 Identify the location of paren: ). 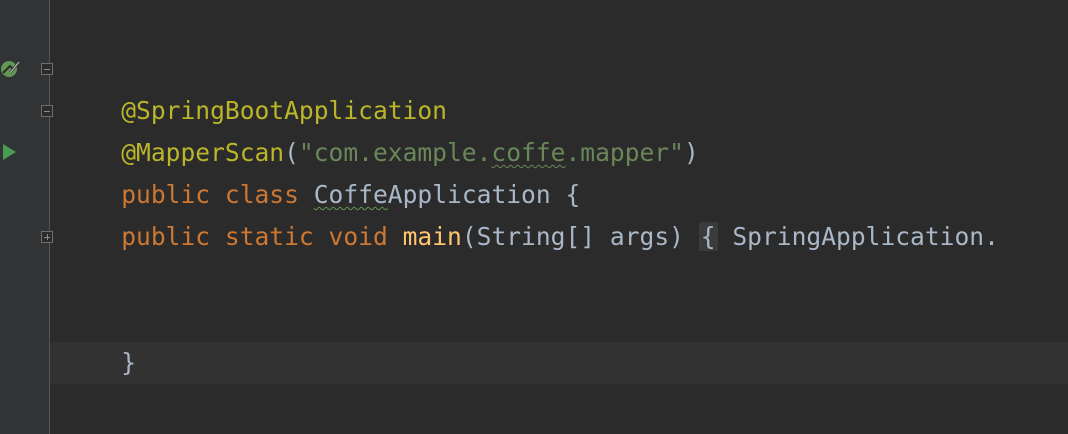
(691, 152).